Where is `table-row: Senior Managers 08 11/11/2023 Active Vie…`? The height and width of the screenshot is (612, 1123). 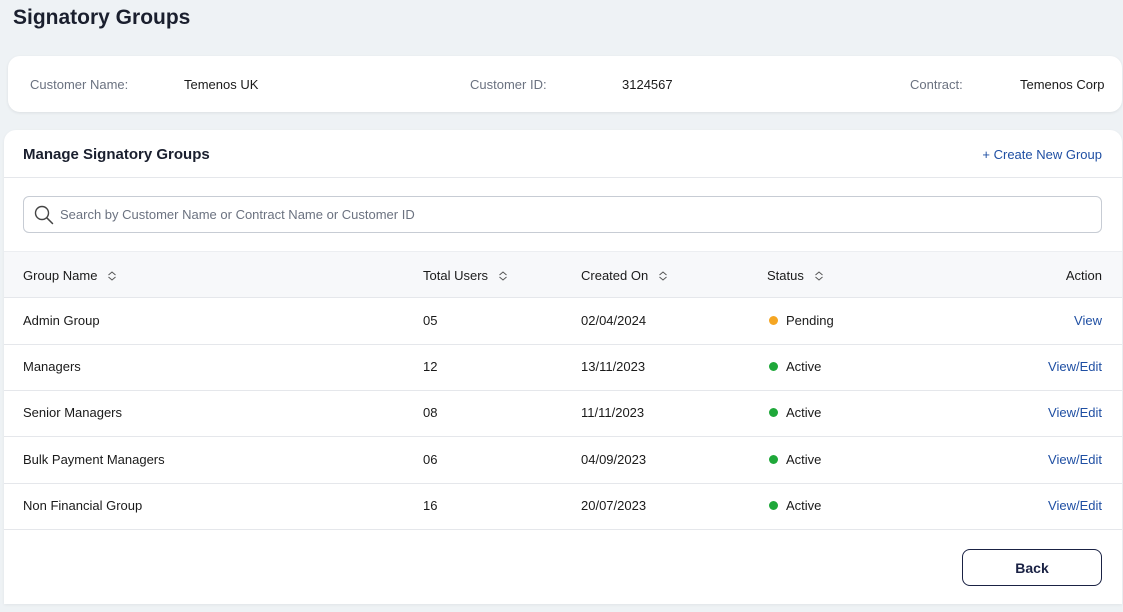 table-row: Senior Managers 08 11/11/2023 Active Vie… is located at coordinates (563, 413).